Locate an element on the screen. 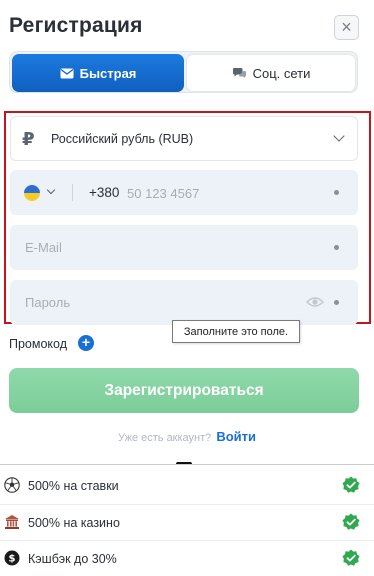 This screenshot has height=576, width=374. list-item: 500% на казино is located at coordinates (187, 521).